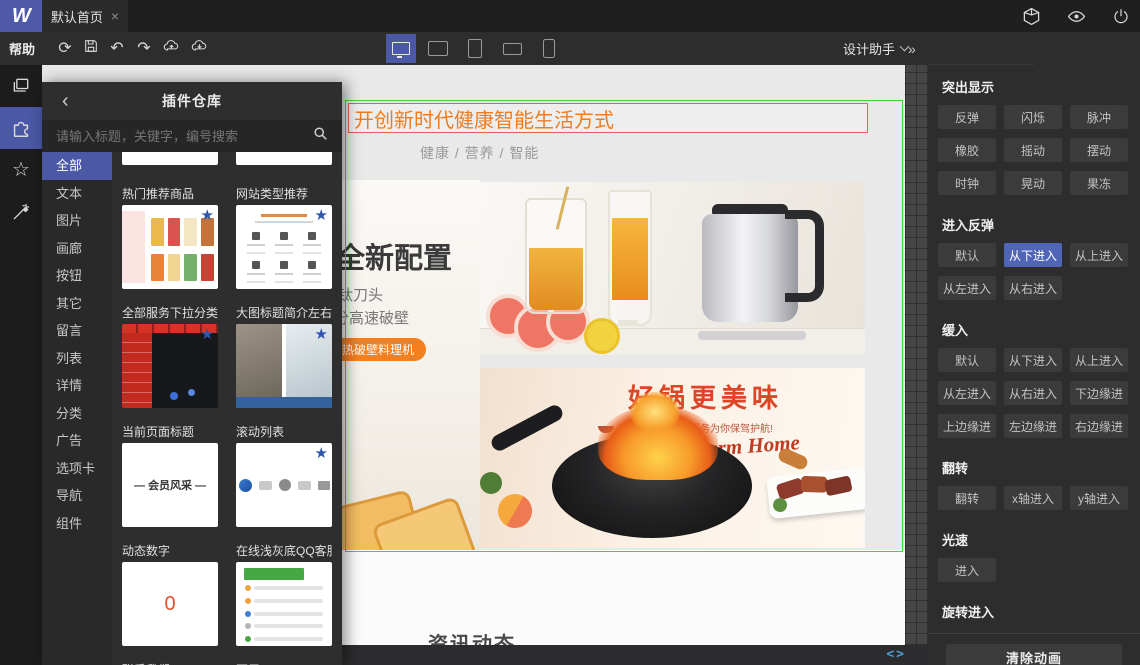  I want to click on power-icon, so click(1121, 16).